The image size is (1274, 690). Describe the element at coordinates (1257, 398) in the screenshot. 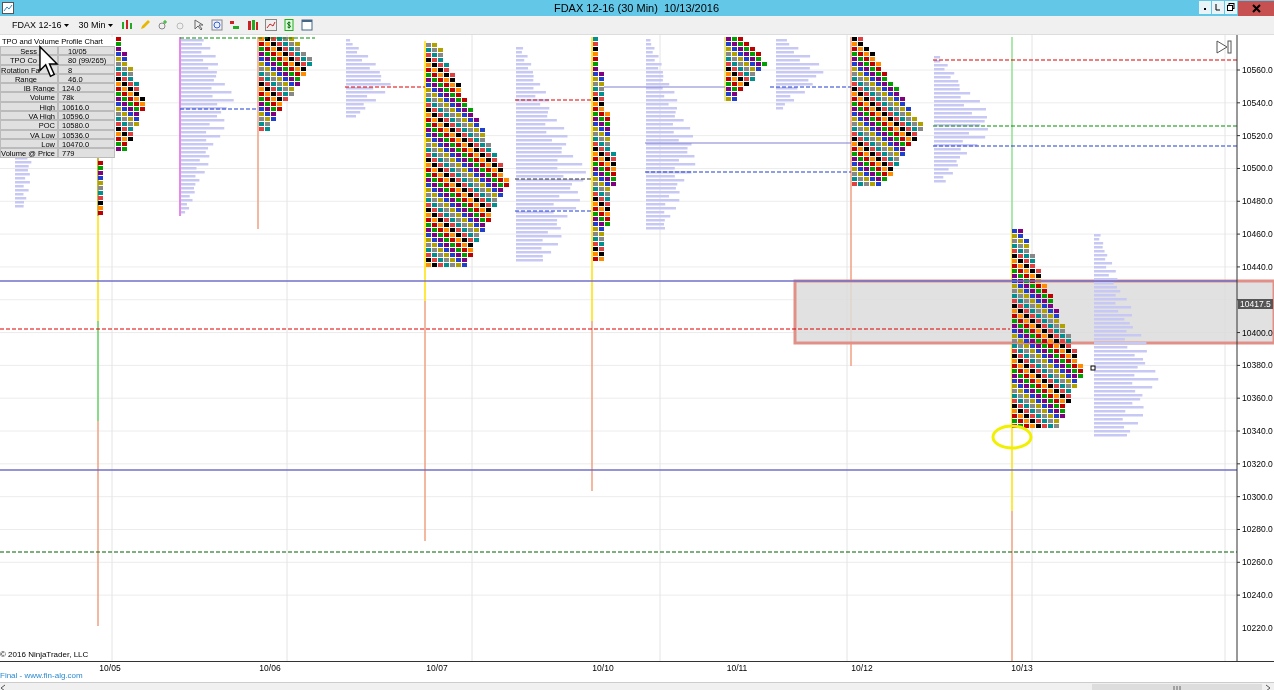

I see `price-axis-label: 10360.0` at that location.